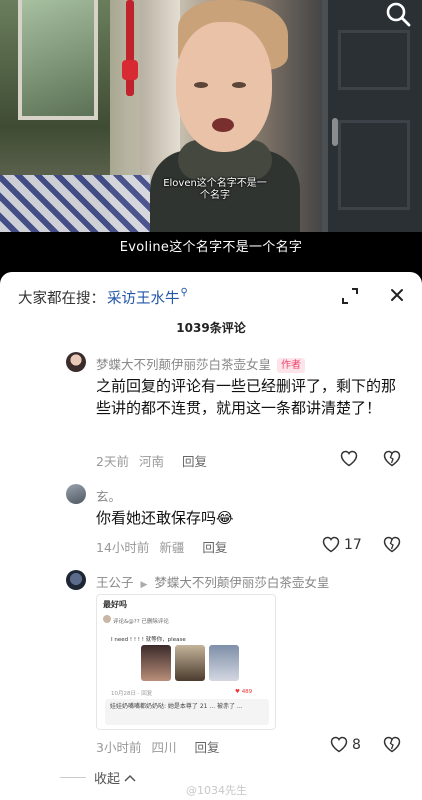 This screenshot has width=422, height=800. I want to click on watermark: @1034先生, so click(216, 790).